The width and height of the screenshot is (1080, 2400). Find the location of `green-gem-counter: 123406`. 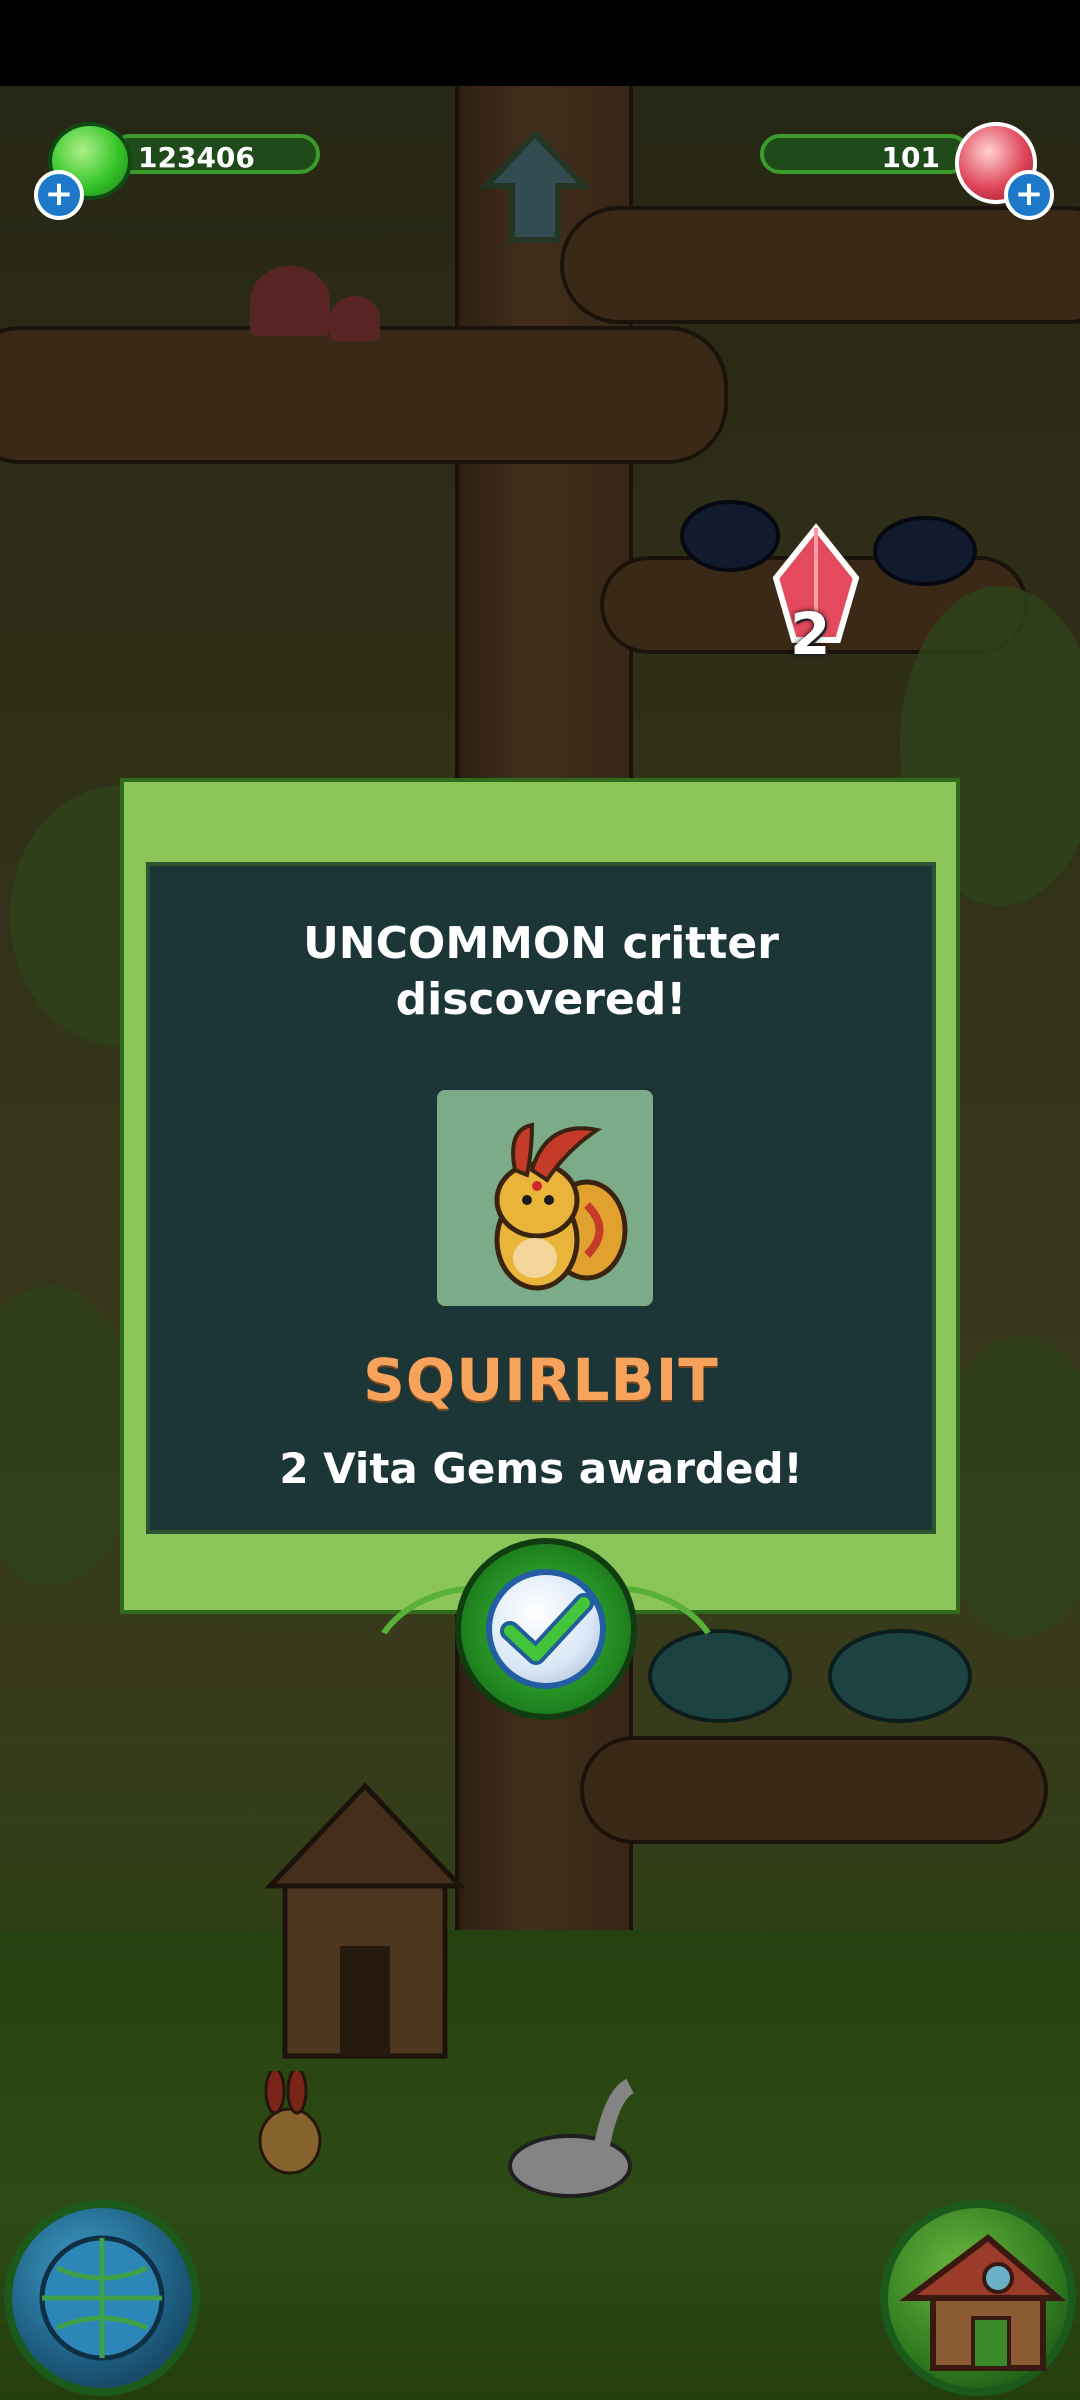

green-gem-counter: 123406 is located at coordinates (215, 154).